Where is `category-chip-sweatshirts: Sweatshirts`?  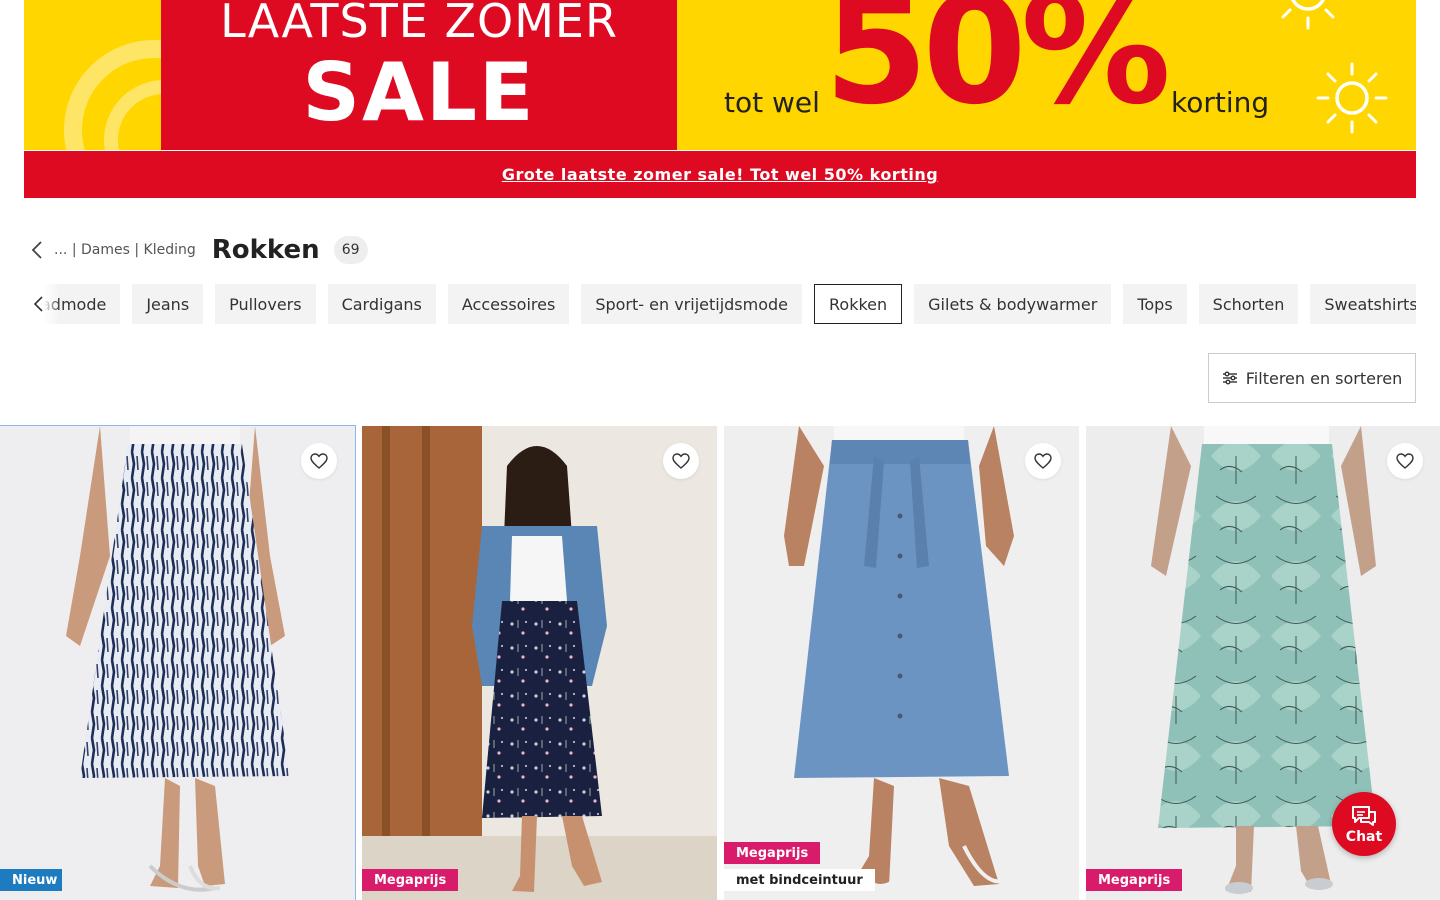 category-chip-sweatshirts: Sweatshirts is located at coordinates (1363, 304).